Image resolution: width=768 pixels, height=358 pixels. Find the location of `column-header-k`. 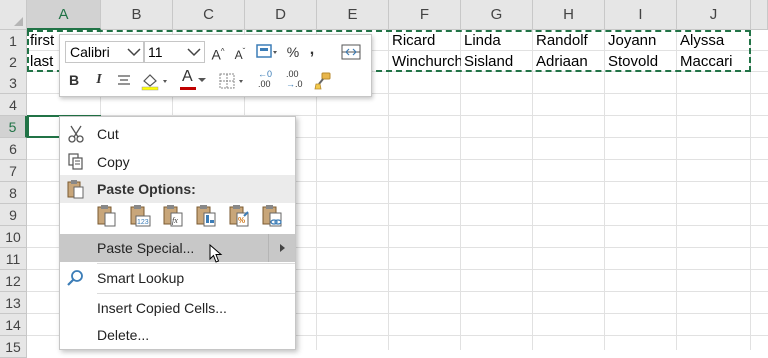

column-header-k is located at coordinates (759, 15).